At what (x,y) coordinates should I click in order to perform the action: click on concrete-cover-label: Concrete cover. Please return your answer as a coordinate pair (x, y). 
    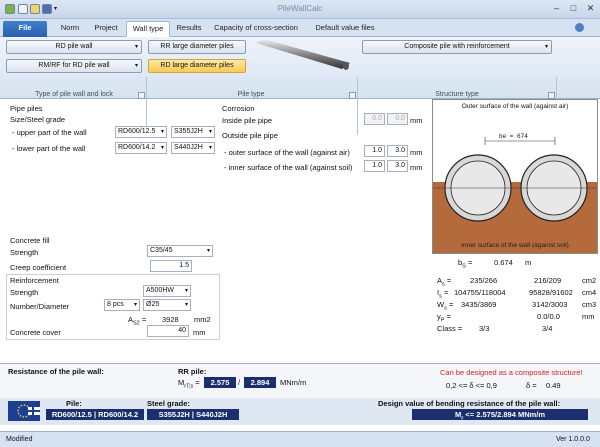
    Looking at the image, I should click on (35, 332).